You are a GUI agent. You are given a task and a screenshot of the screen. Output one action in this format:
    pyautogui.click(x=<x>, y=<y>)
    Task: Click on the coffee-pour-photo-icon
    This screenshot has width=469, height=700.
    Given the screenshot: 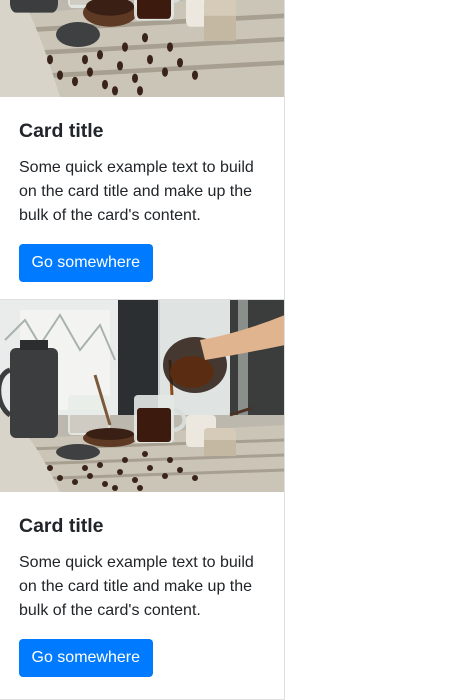 What is the action you would take?
    pyautogui.click(x=142, y=48)
    